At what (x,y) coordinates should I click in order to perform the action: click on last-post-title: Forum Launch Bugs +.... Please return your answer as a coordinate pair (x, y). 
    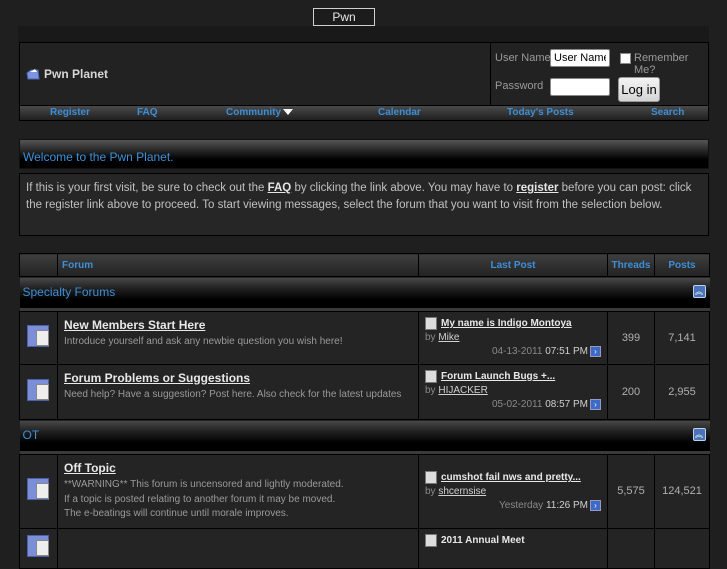
    Looking at the image, I should click on (498, 376).